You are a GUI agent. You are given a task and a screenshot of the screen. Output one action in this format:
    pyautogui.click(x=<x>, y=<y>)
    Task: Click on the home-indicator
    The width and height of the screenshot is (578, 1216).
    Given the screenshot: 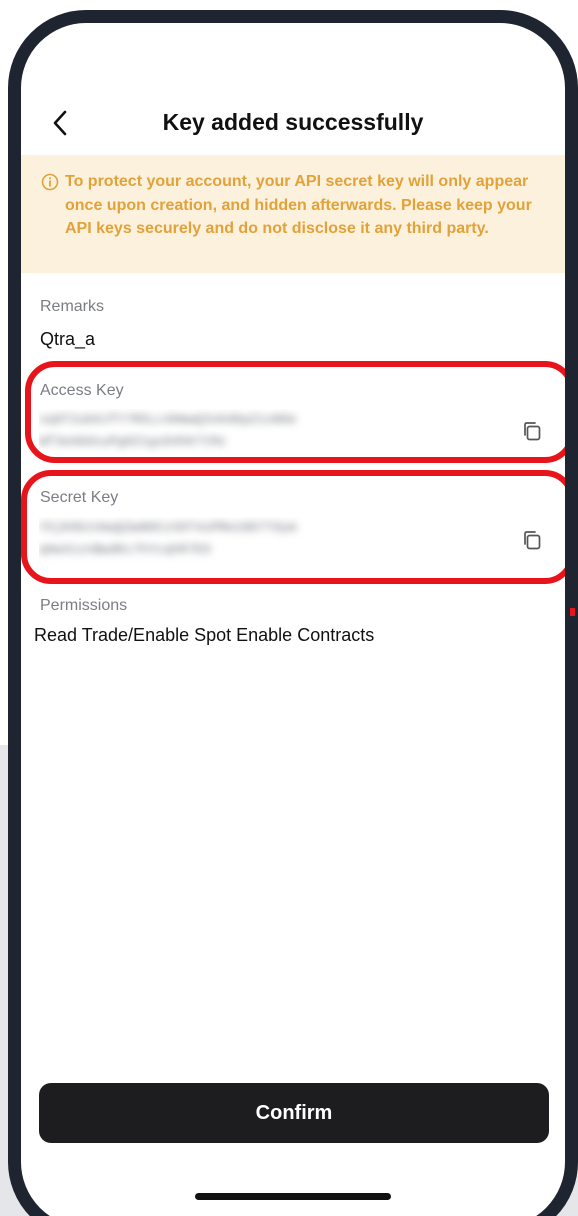 What is the action you would take?
    pyautogui.click(x=293, y=1196)
    